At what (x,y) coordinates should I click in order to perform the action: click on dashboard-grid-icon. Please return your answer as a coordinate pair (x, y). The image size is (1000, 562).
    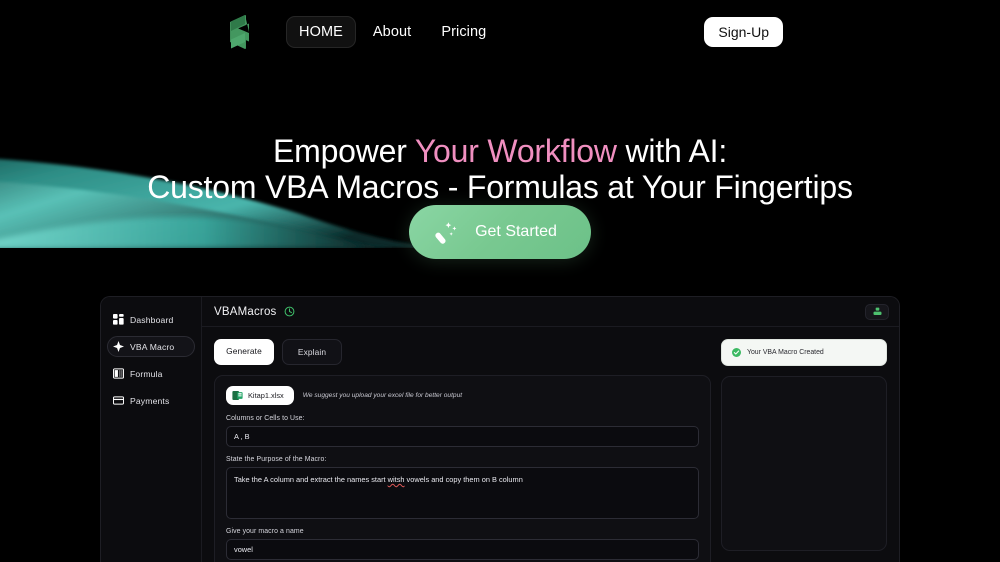
    Looking at the image, I should click on (118, 319).